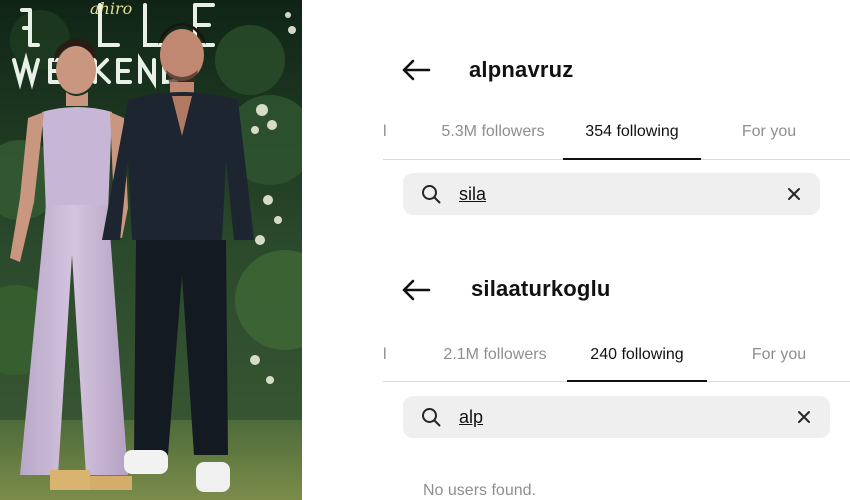 Image resolution: width=850 pixels, height=500 pixels. What do you see at coordinates (541, 288) in the screenshot?
I see `profile-username: silaaturkoglu` at bounding box center [541, 288].